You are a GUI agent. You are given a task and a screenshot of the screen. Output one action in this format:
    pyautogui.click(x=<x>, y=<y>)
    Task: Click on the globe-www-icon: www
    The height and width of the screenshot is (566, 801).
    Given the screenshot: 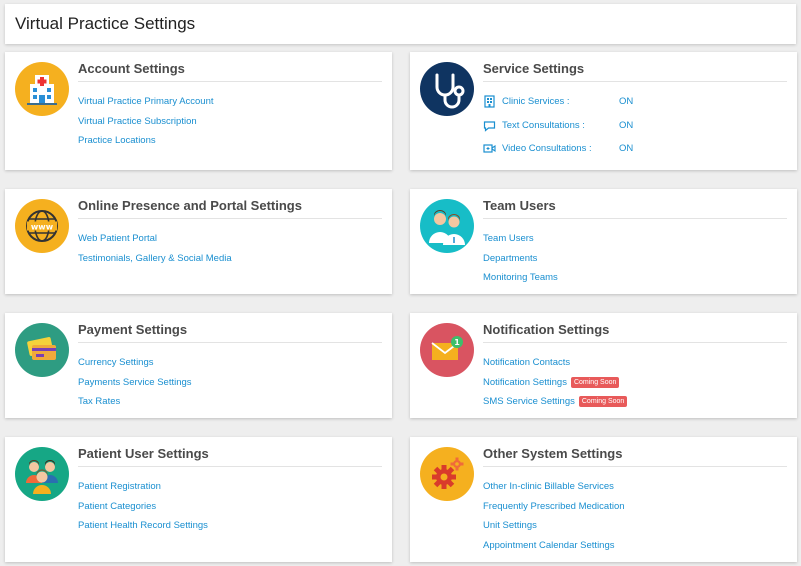 What is the action you would take?
    pyautogui.click(x=42, y=226)
    